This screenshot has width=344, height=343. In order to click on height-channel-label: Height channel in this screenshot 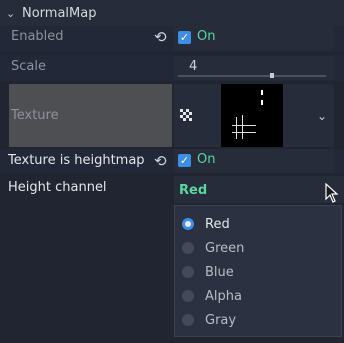, I will do `click(57, 187)`.